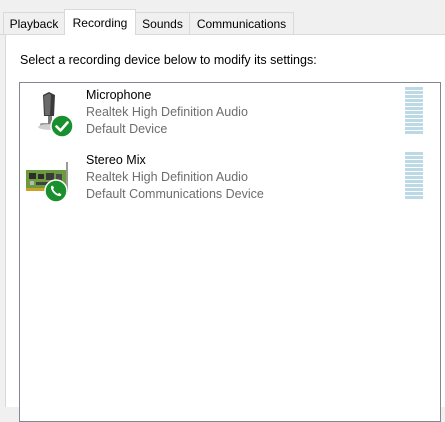  Describe the element at coordinates (127, 129) in the screenshot. I see `device-status: Default Device` at that location.